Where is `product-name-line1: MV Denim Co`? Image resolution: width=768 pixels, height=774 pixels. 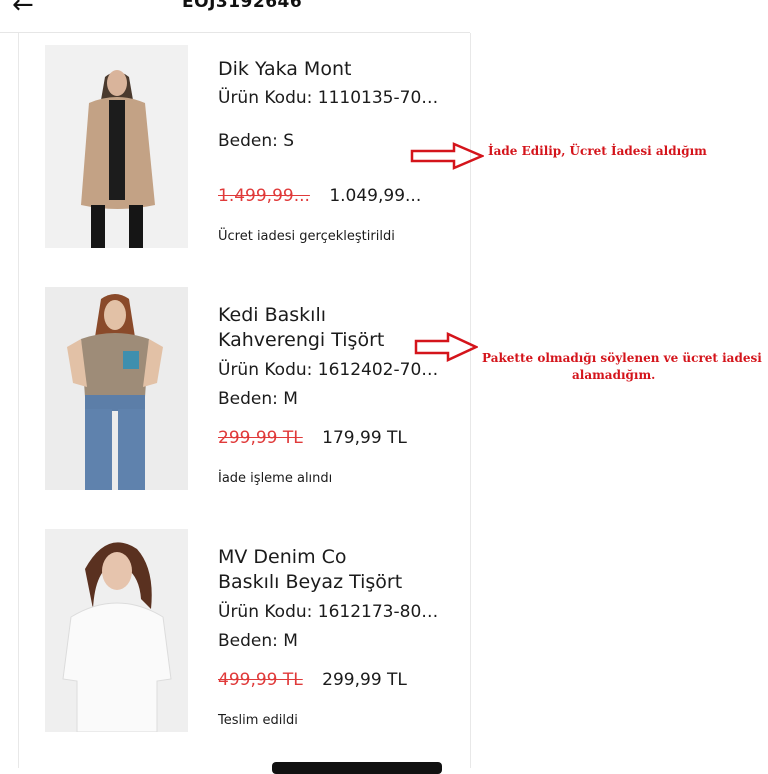
product-name-line1: MV Denim Co is located at coordinates (282, 557).